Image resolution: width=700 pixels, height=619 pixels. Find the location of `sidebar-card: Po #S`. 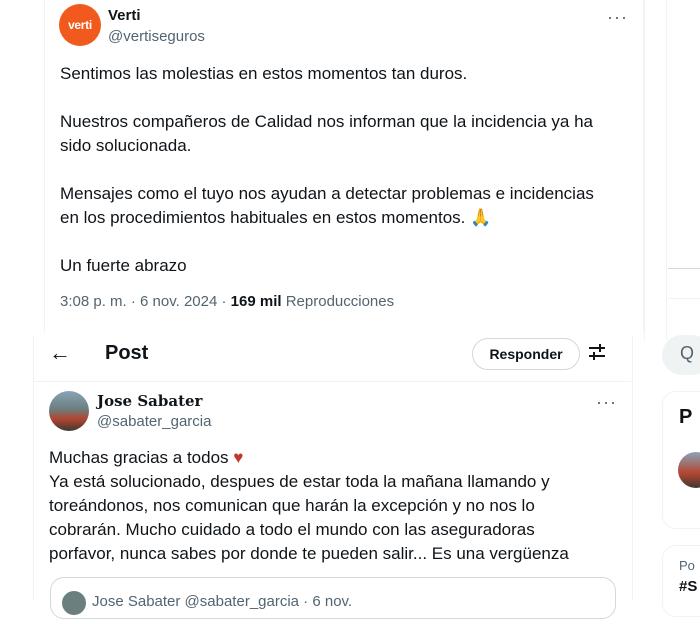

sidebar-card: Po #S is located at coordinates (681, 581).